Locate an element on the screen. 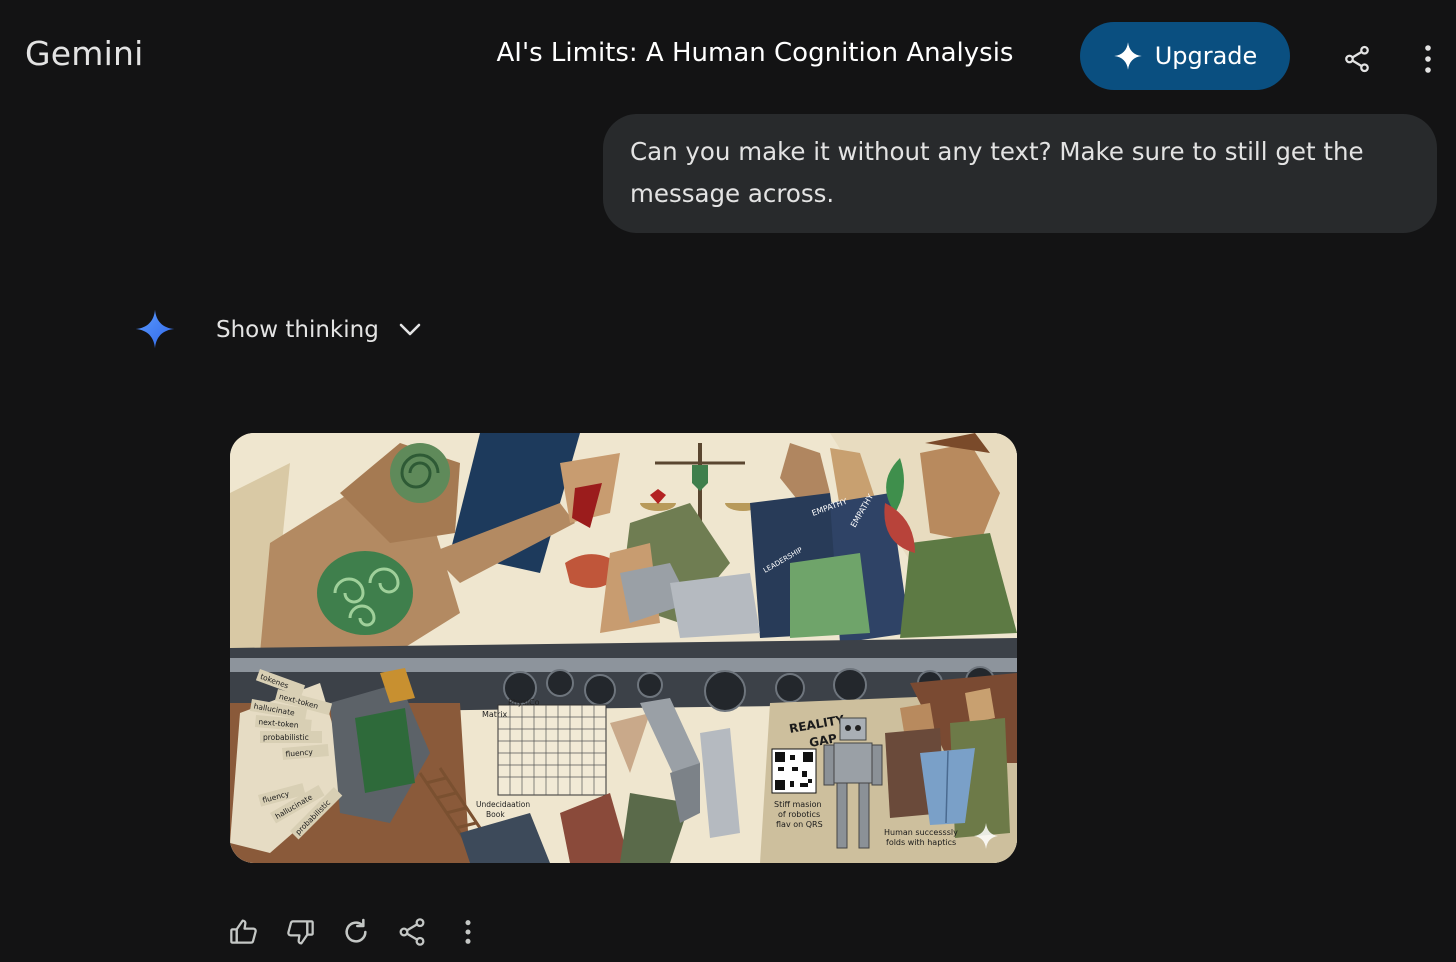 The height and width of the screenshot is (962, 1456). more-response-options-button is located at coordinates (480, 932).